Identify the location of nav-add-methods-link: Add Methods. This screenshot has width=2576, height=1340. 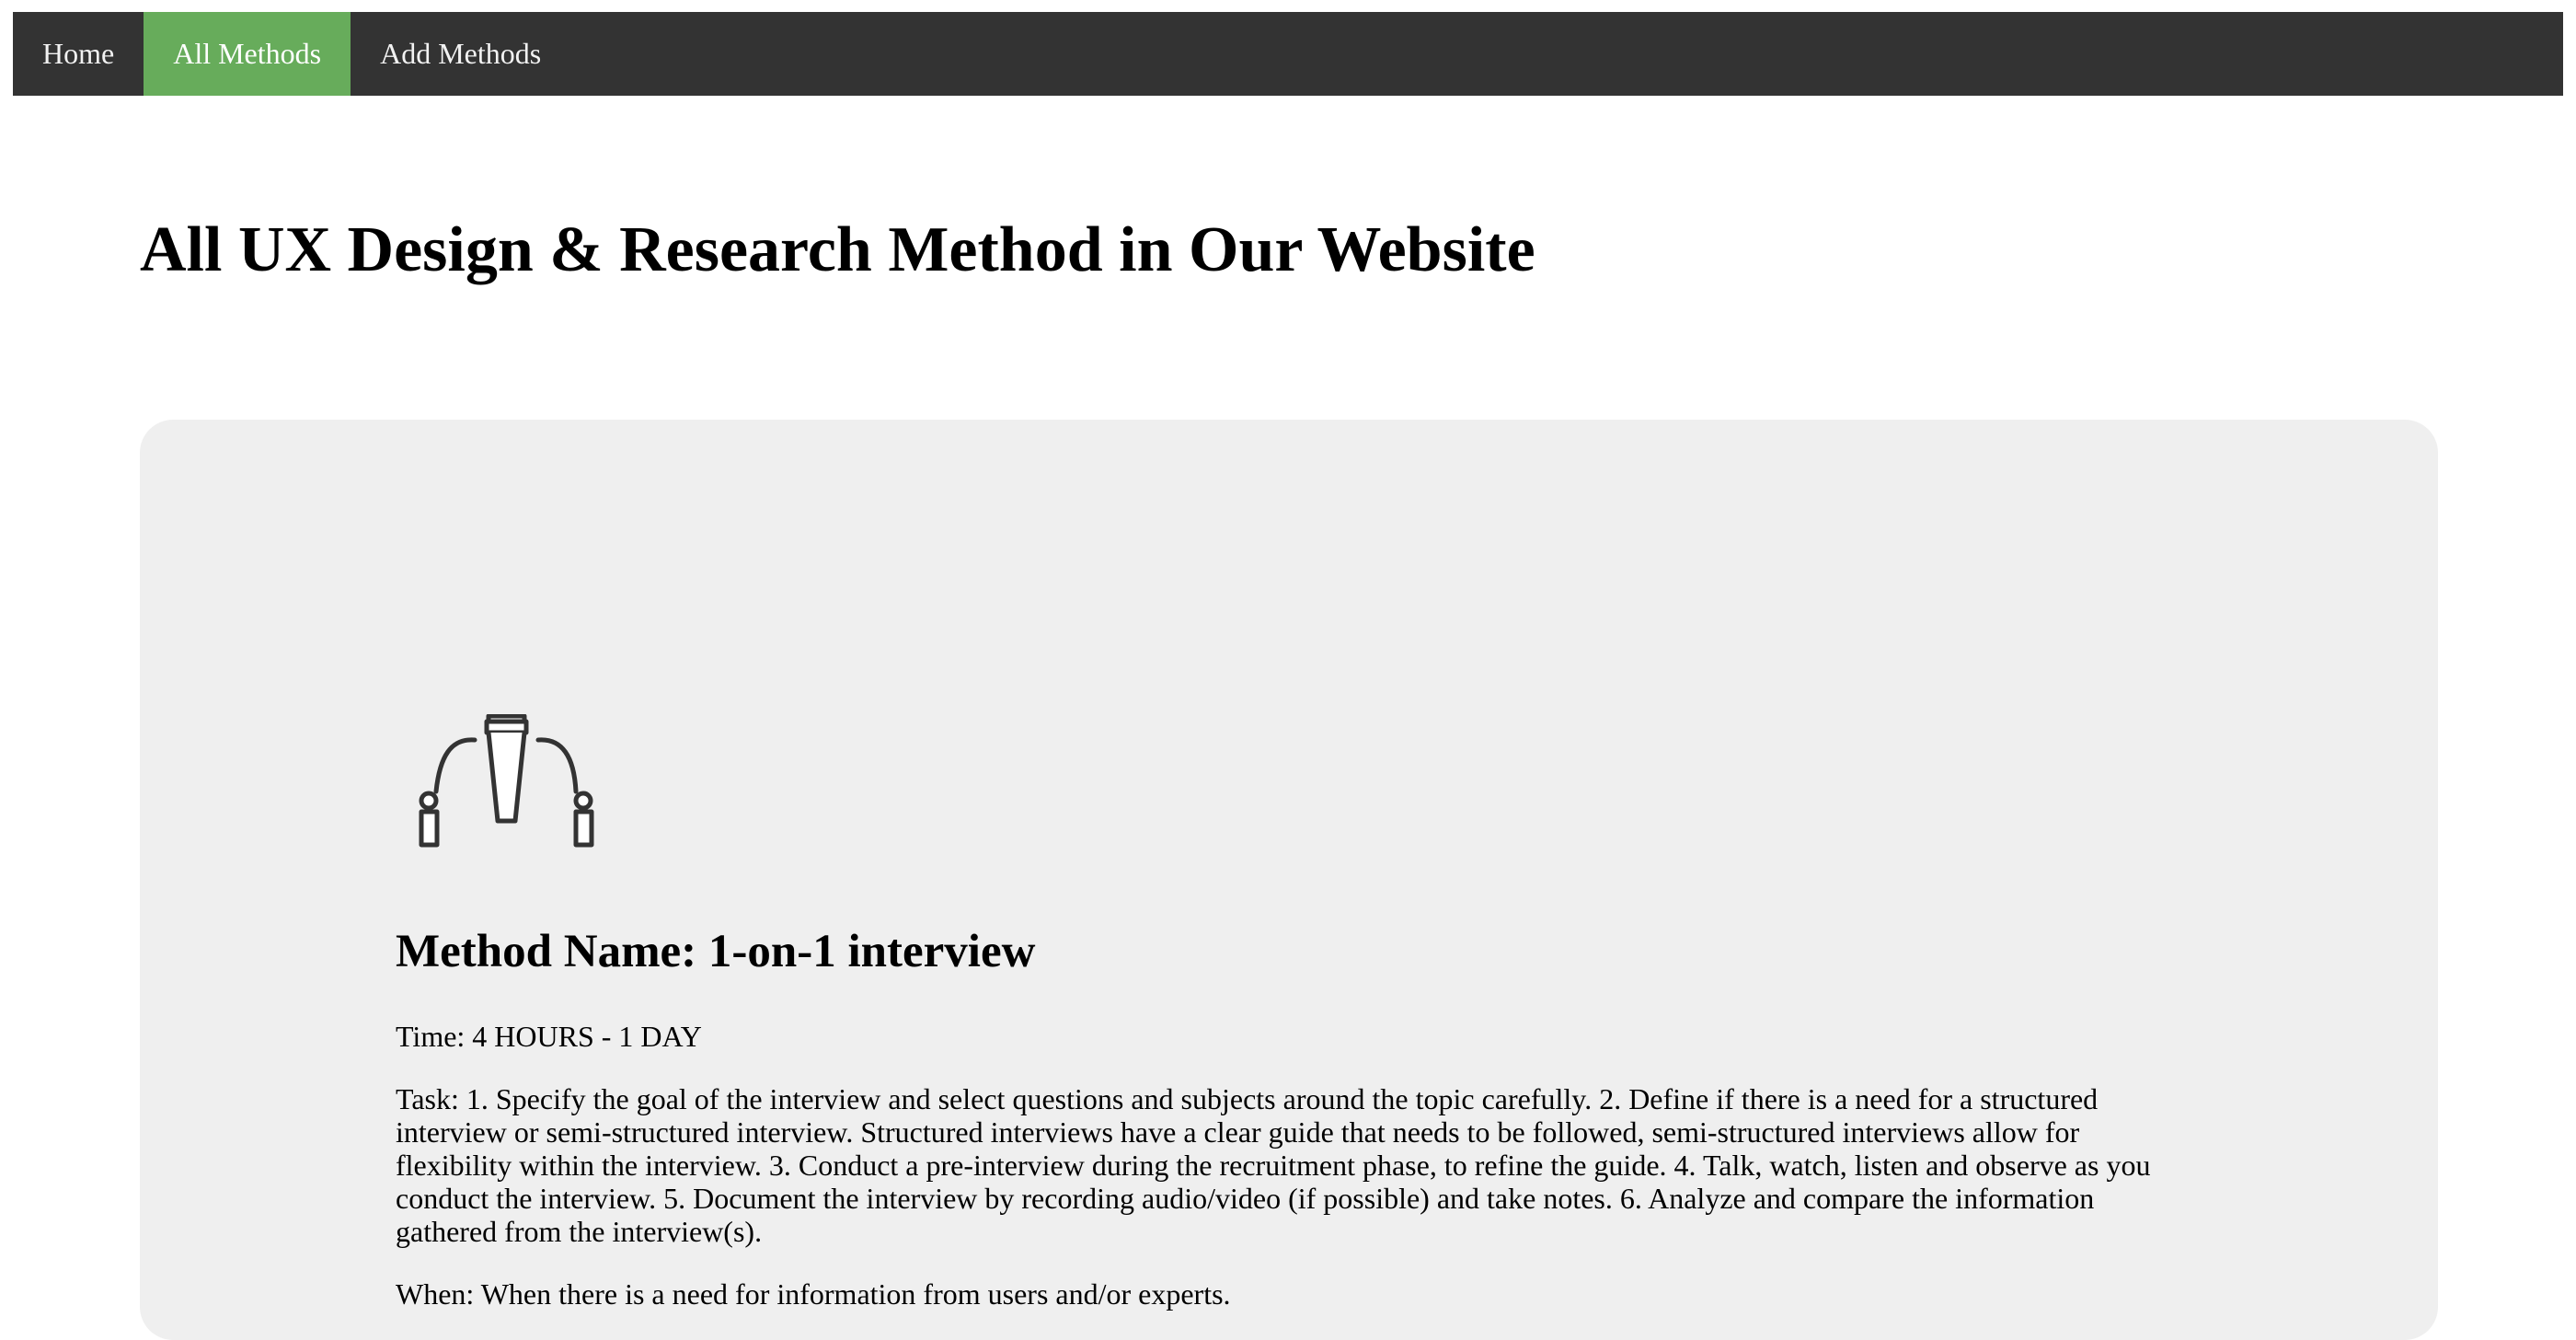
(460, 54).